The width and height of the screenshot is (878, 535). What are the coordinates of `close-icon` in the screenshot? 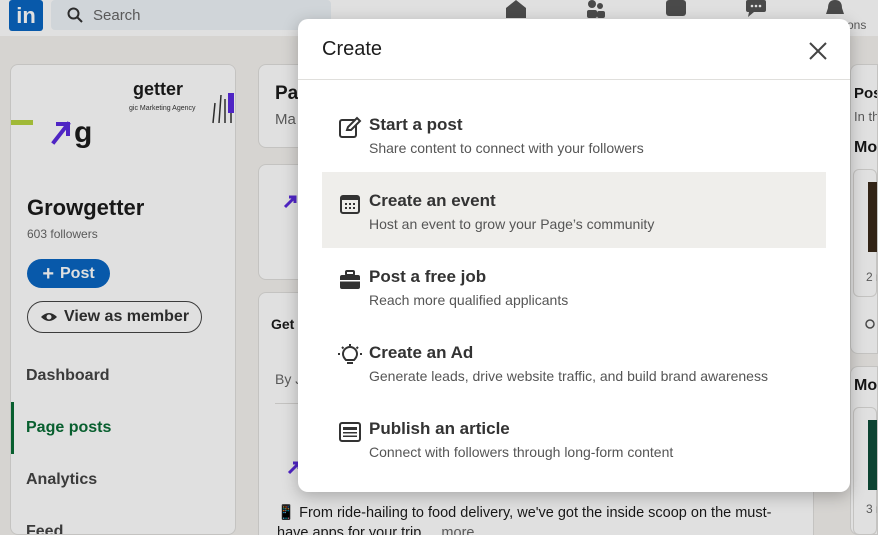 It's located at (818, 51).